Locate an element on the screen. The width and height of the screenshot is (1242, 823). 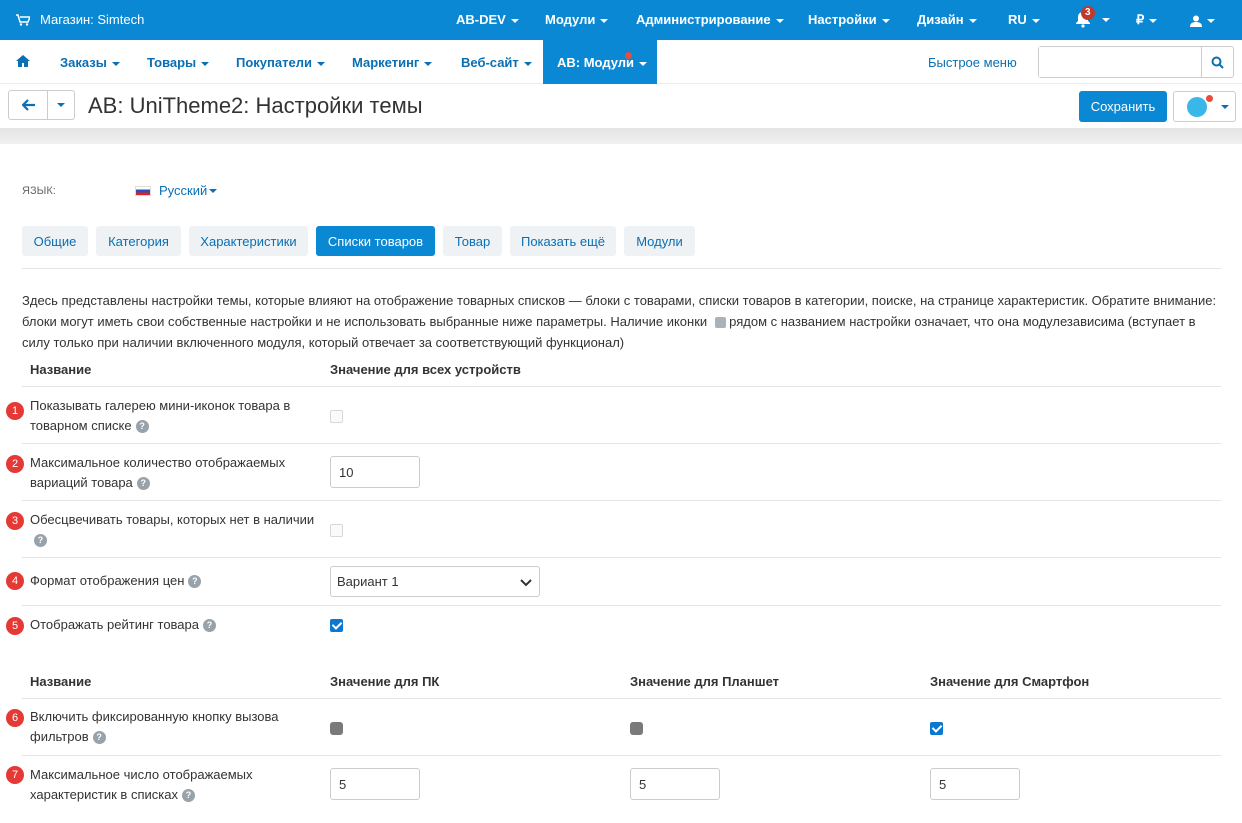
menu-ab-dev: AB-DEV is located at coordinates (487, 19).